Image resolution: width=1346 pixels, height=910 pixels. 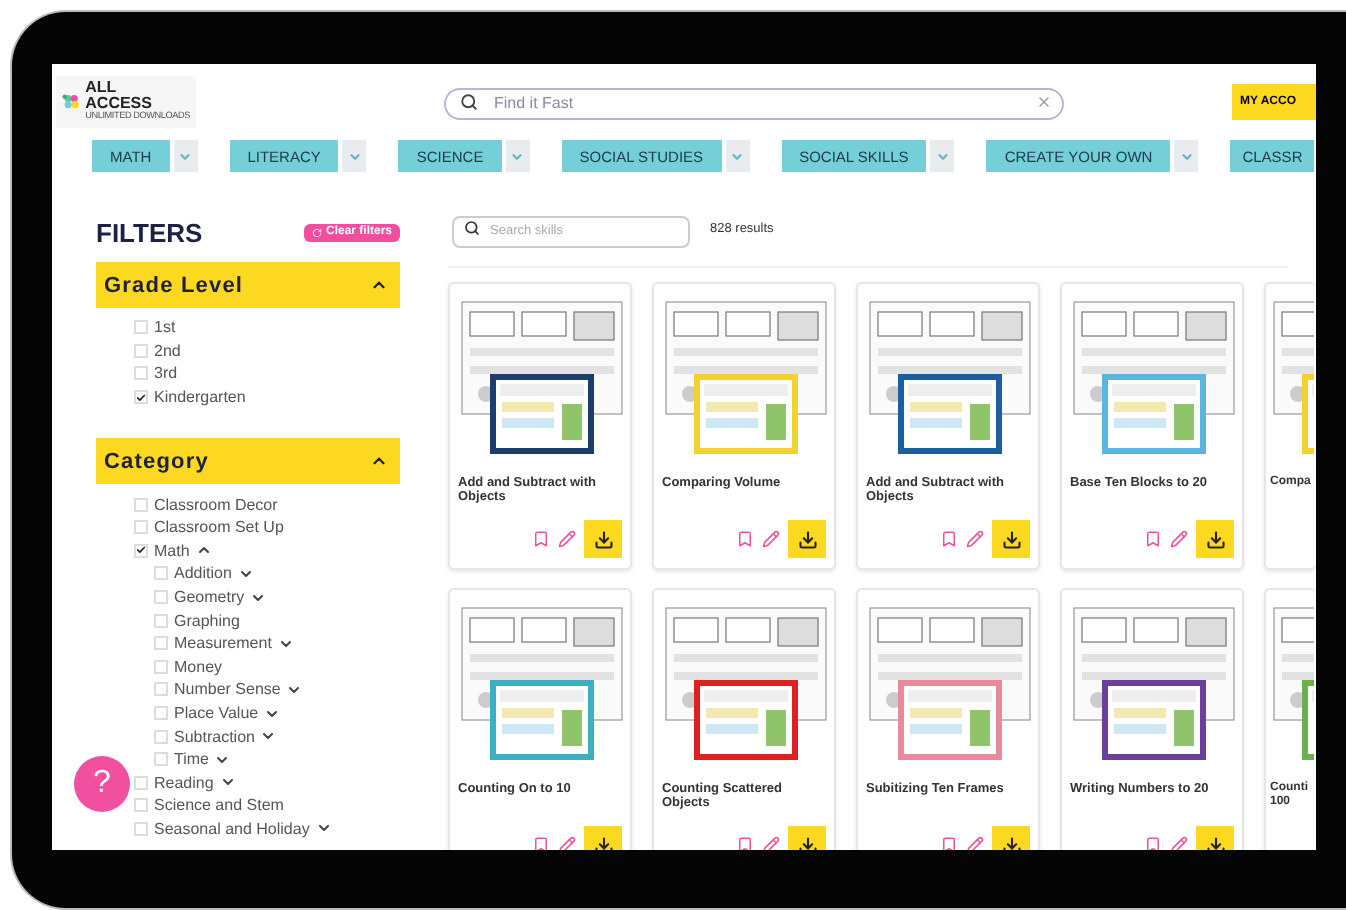 What do you see at coordinates (172, 550) in the screenshot?
I see `filter-option: Math` at bounding box center [172, 550].